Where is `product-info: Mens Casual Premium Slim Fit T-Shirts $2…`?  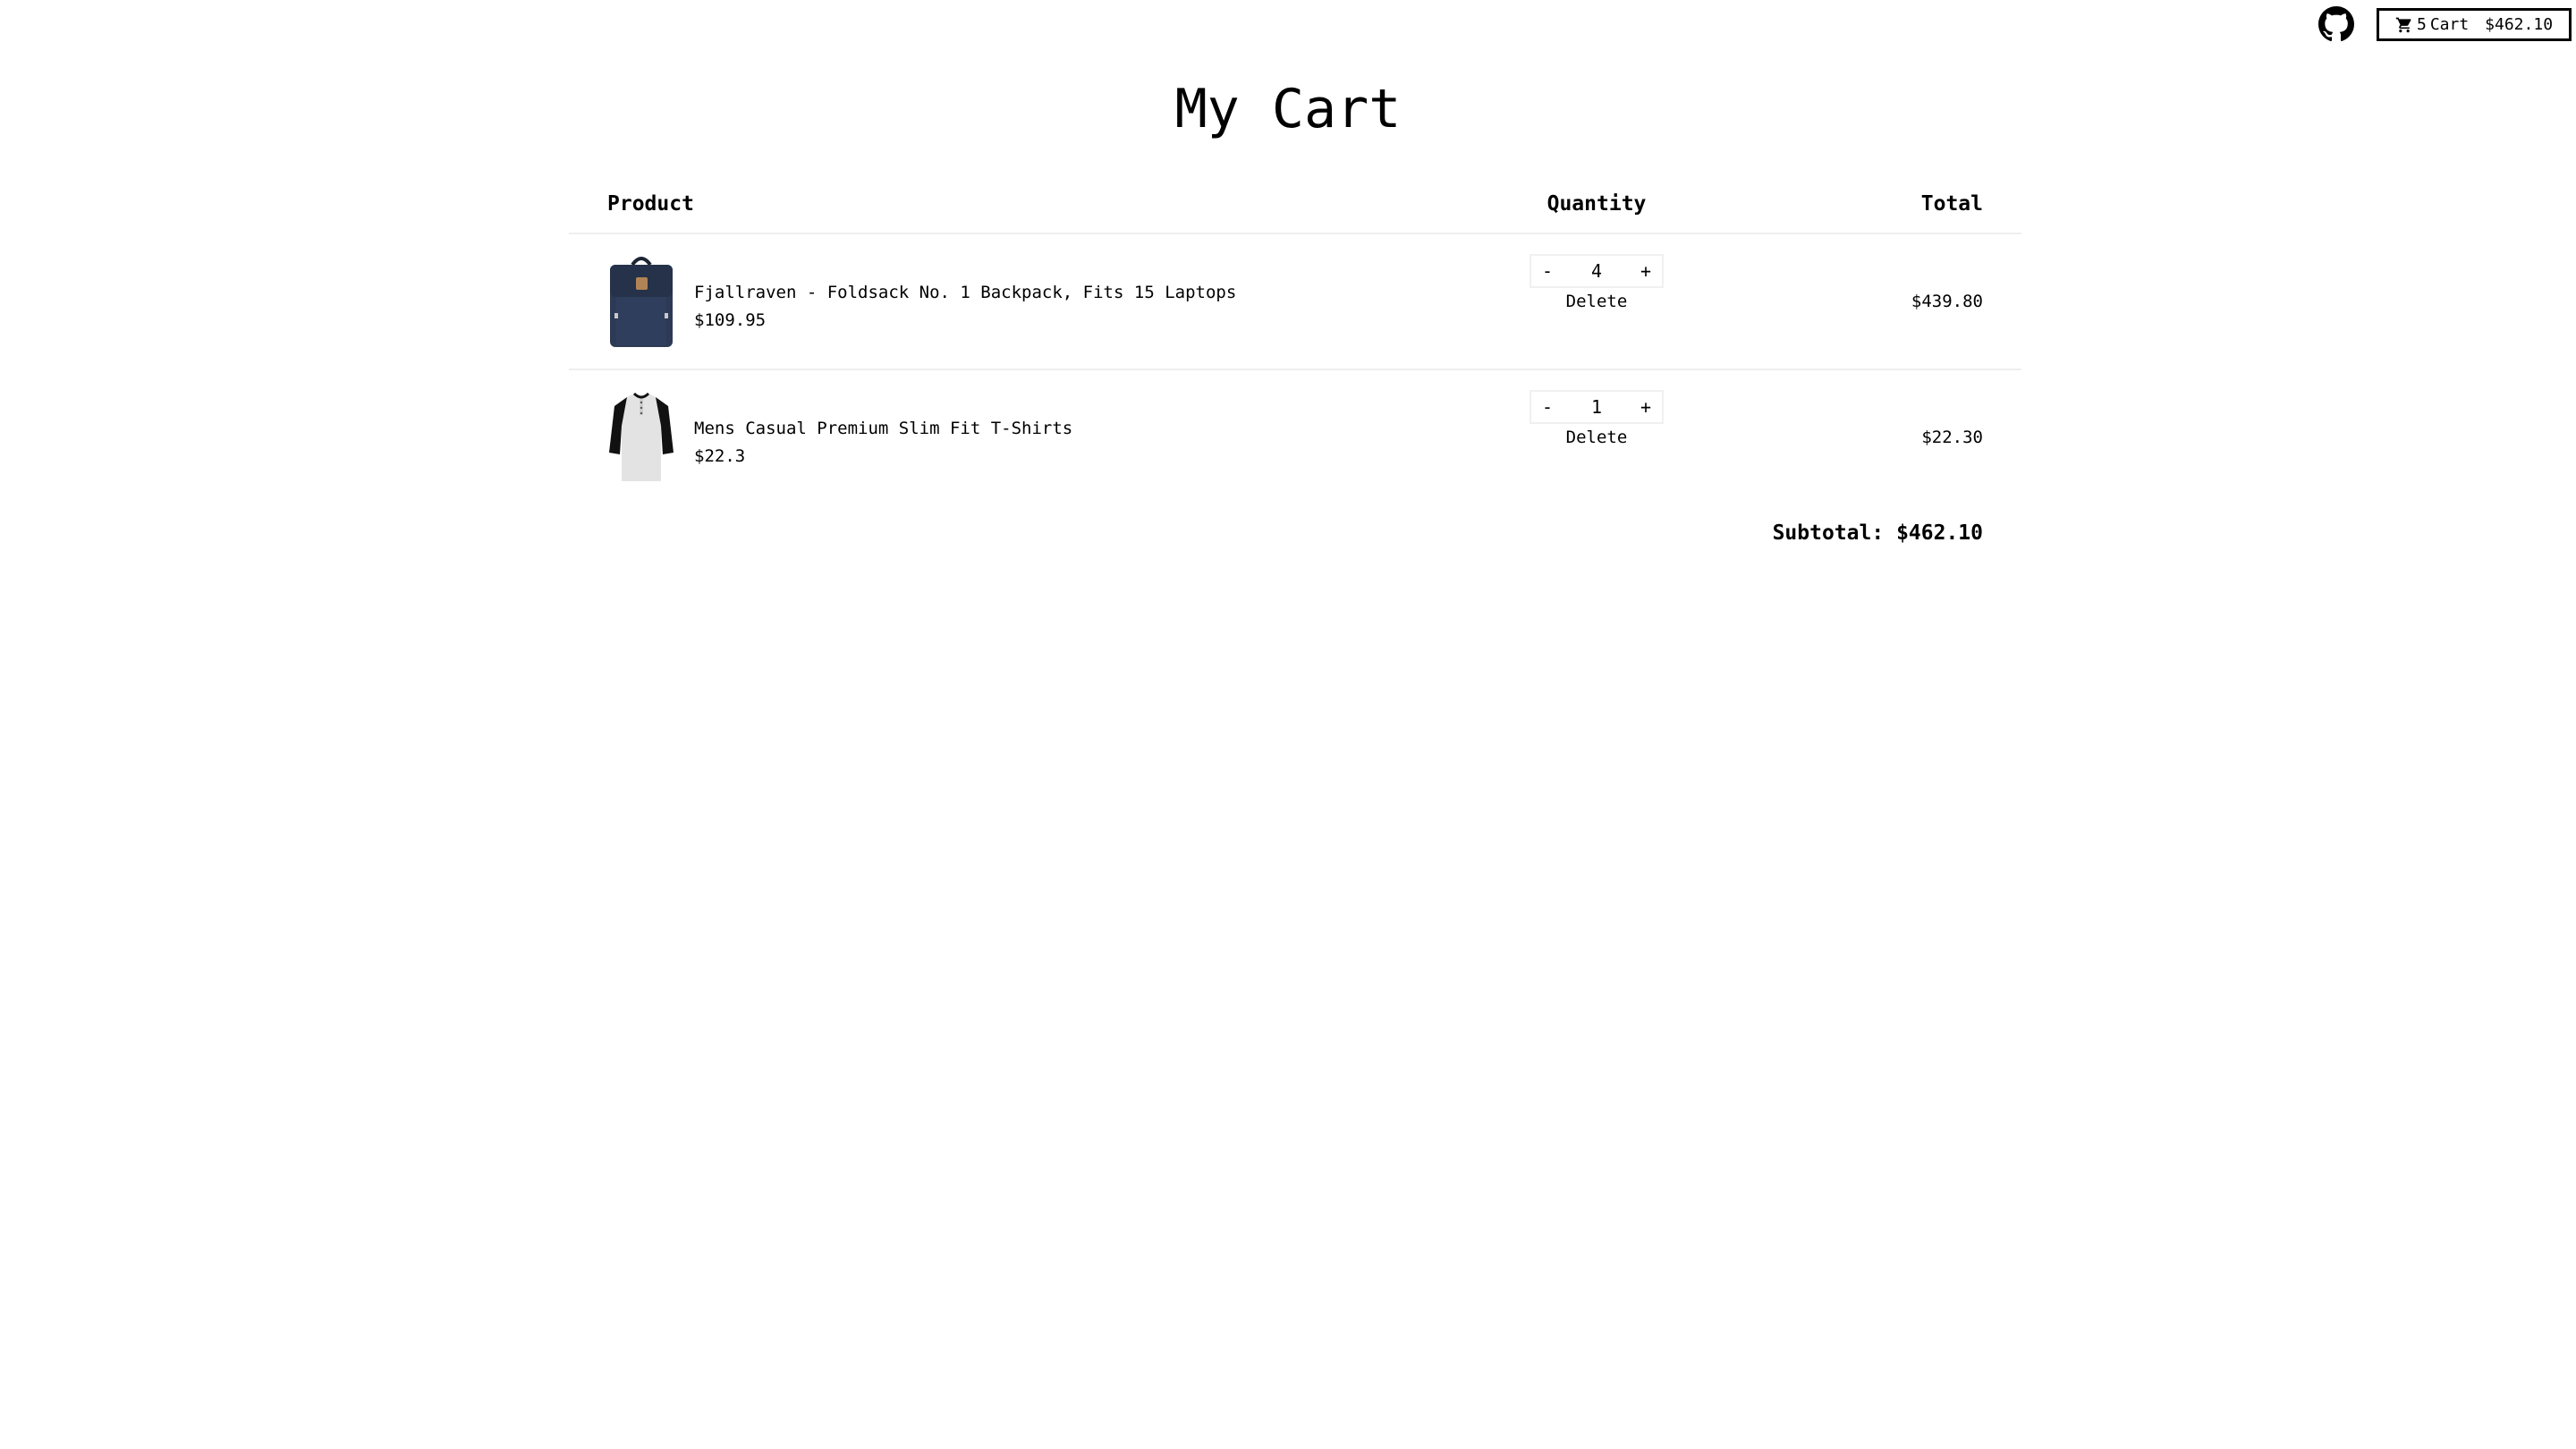 product-info: Mens Casual Premium Slim Fit T-Shirts $2… is located at coordinates (883, 442).